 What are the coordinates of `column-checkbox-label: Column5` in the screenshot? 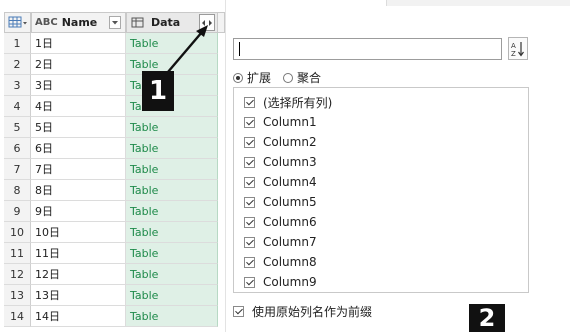 It's located at (290, 202).